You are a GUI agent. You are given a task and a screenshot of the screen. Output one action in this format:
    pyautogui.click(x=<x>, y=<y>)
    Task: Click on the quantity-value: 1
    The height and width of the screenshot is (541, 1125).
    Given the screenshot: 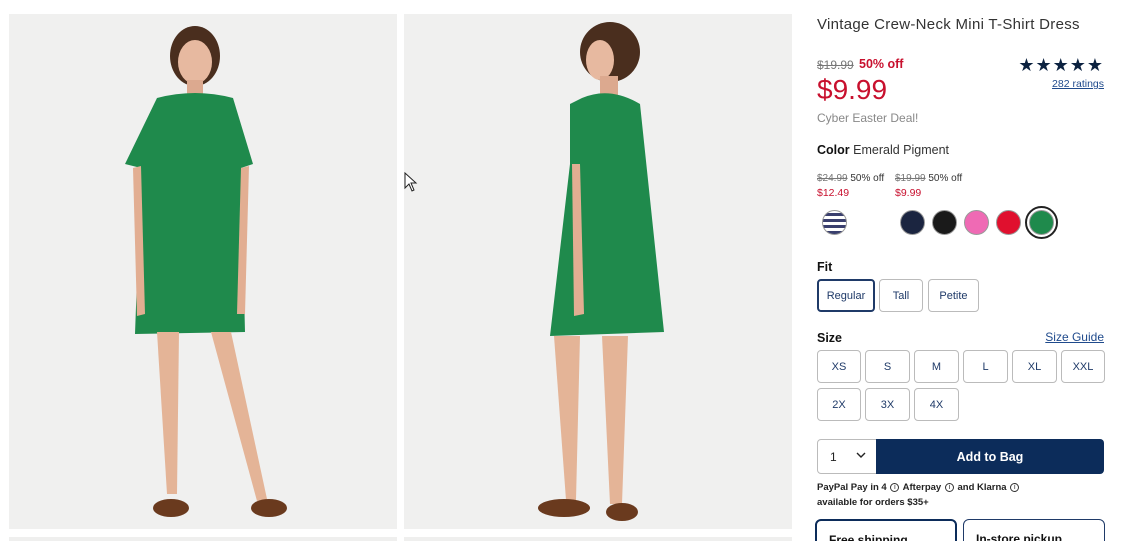 What is the action you would take?
    pyautogui.click(x=833, y=456)
    